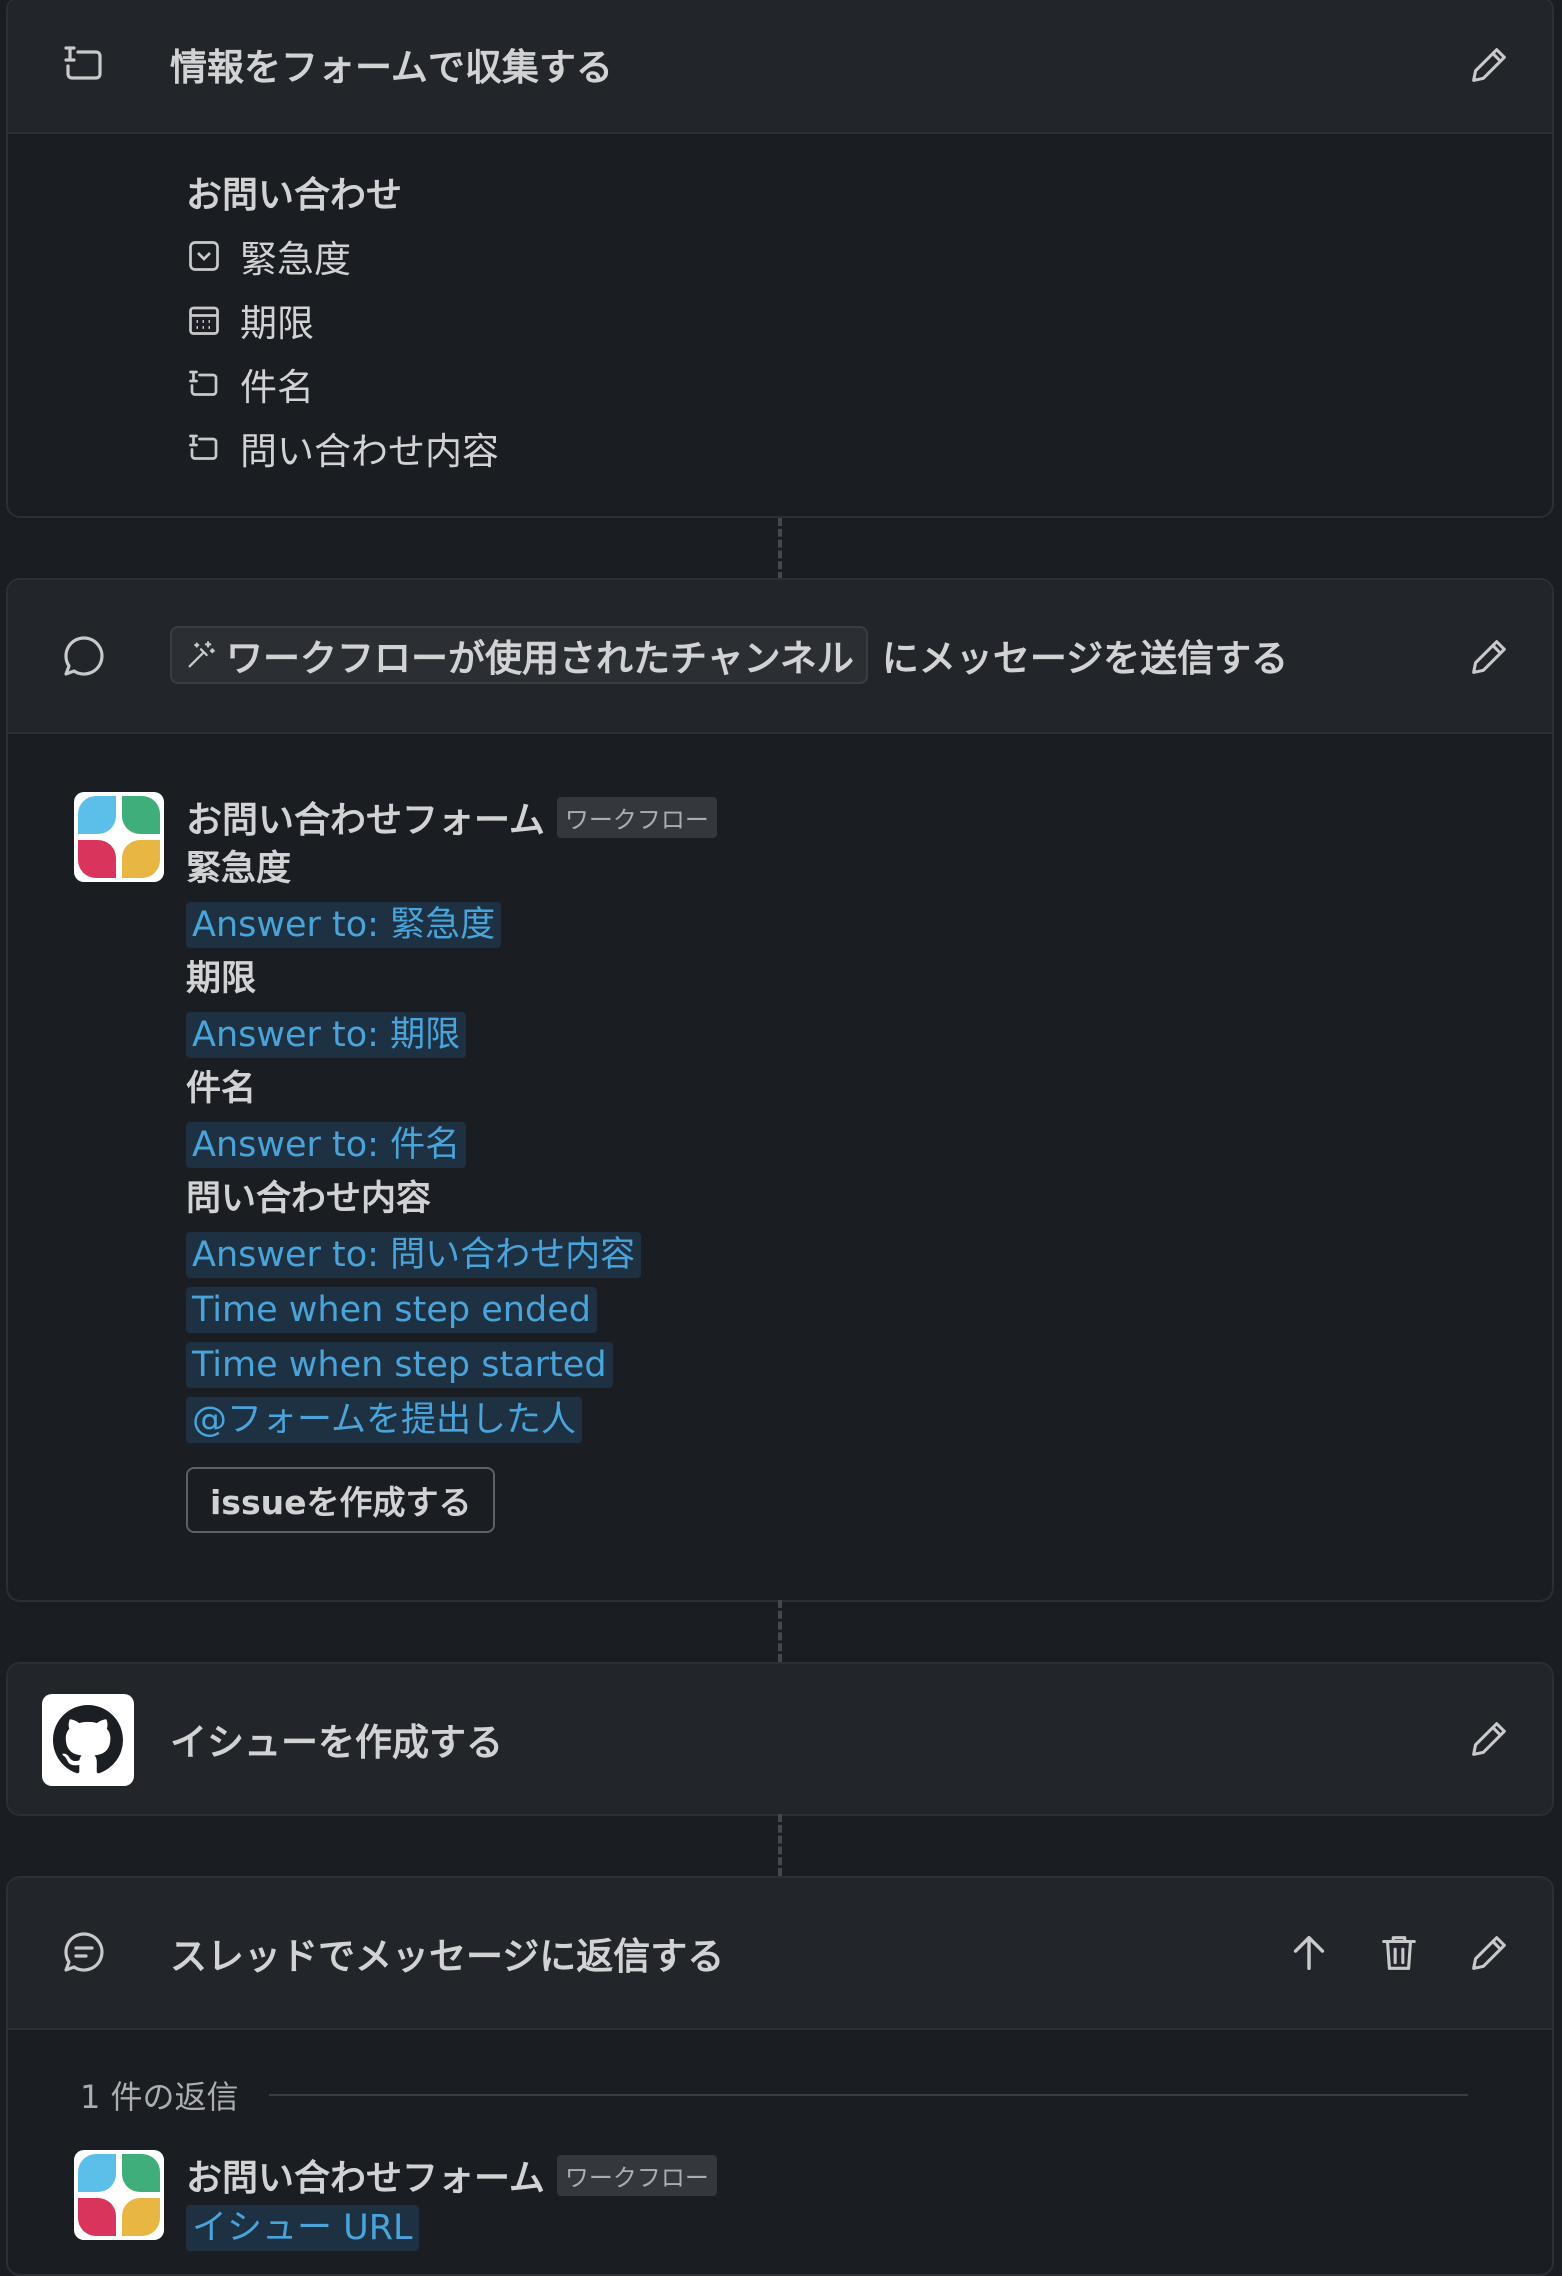 Image resolution: width=1562 pixels, height=2276 pixels. Describe the element at coordinates (221, 1089) in the screenshot. I see `field-label: 件名` at that location.